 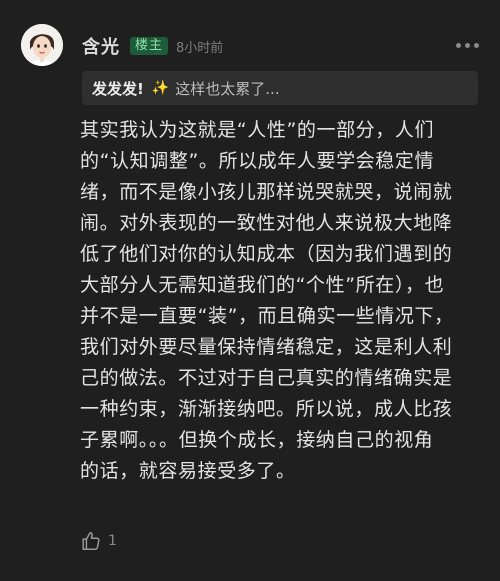 I want to click on comment-body-line: 大部分人无需知道我们的“个性”所在），也, so click(x=262, y=285).